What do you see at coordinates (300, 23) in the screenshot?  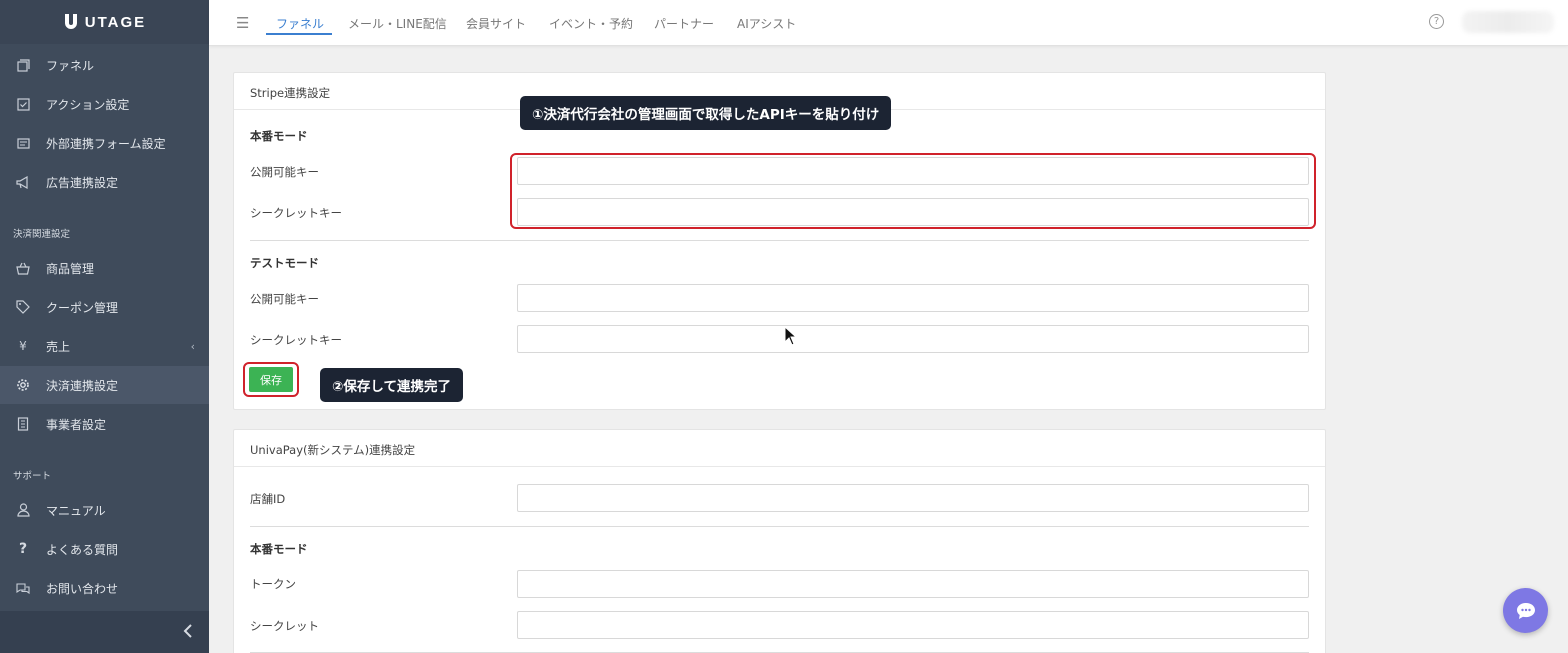 I see `tab-funnel: ファネル` at bounding box center [300, 23].